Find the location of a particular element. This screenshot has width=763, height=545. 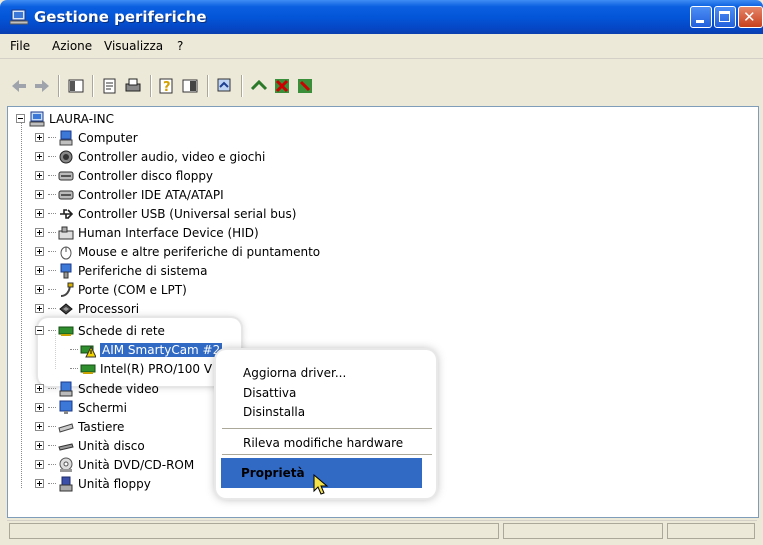

back-arrow-icon is located at coordinates (19, 86).